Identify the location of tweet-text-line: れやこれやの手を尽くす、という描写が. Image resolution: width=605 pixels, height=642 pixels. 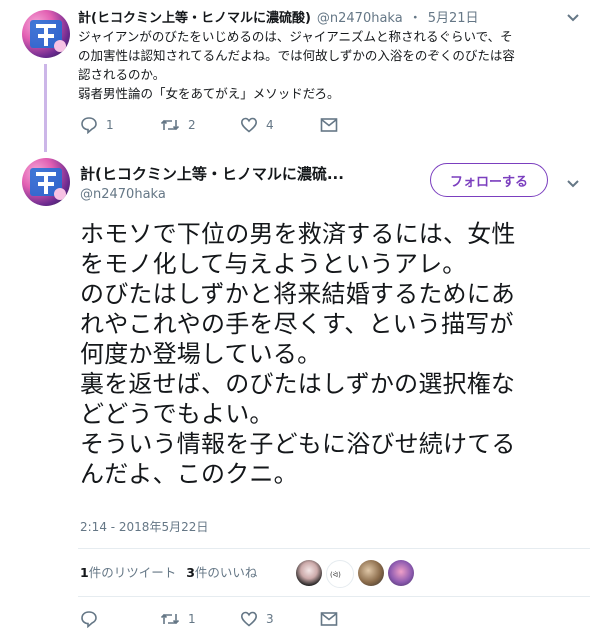
(297, 324).